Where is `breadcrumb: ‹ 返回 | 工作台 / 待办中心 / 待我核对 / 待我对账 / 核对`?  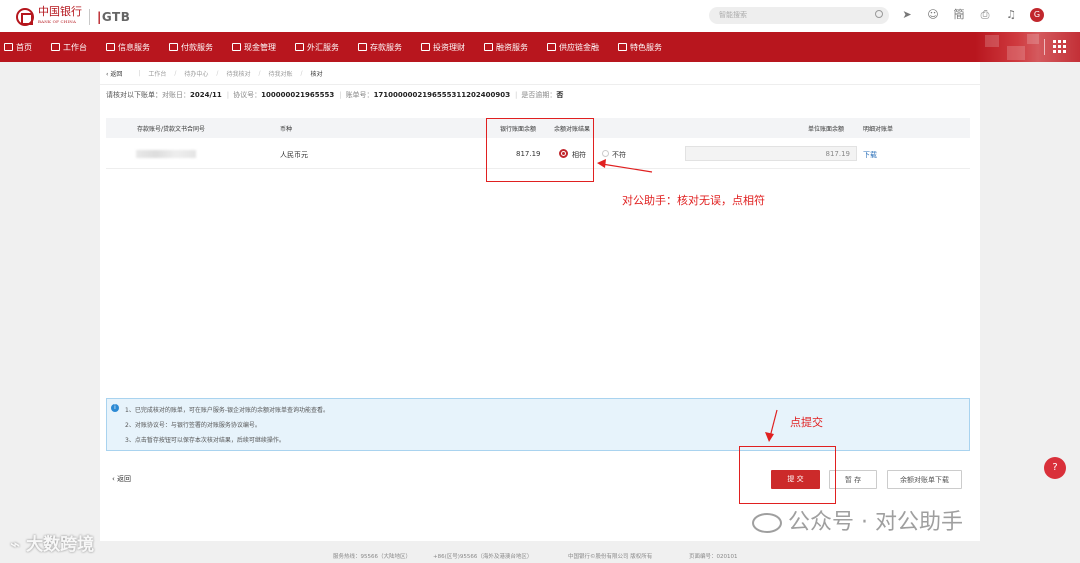 breadcrumb: ‹ 返回 | 工作台 / 待办中心 / 待我核对 / 待我对账 / 核对 is located at coordinates (214, 73).